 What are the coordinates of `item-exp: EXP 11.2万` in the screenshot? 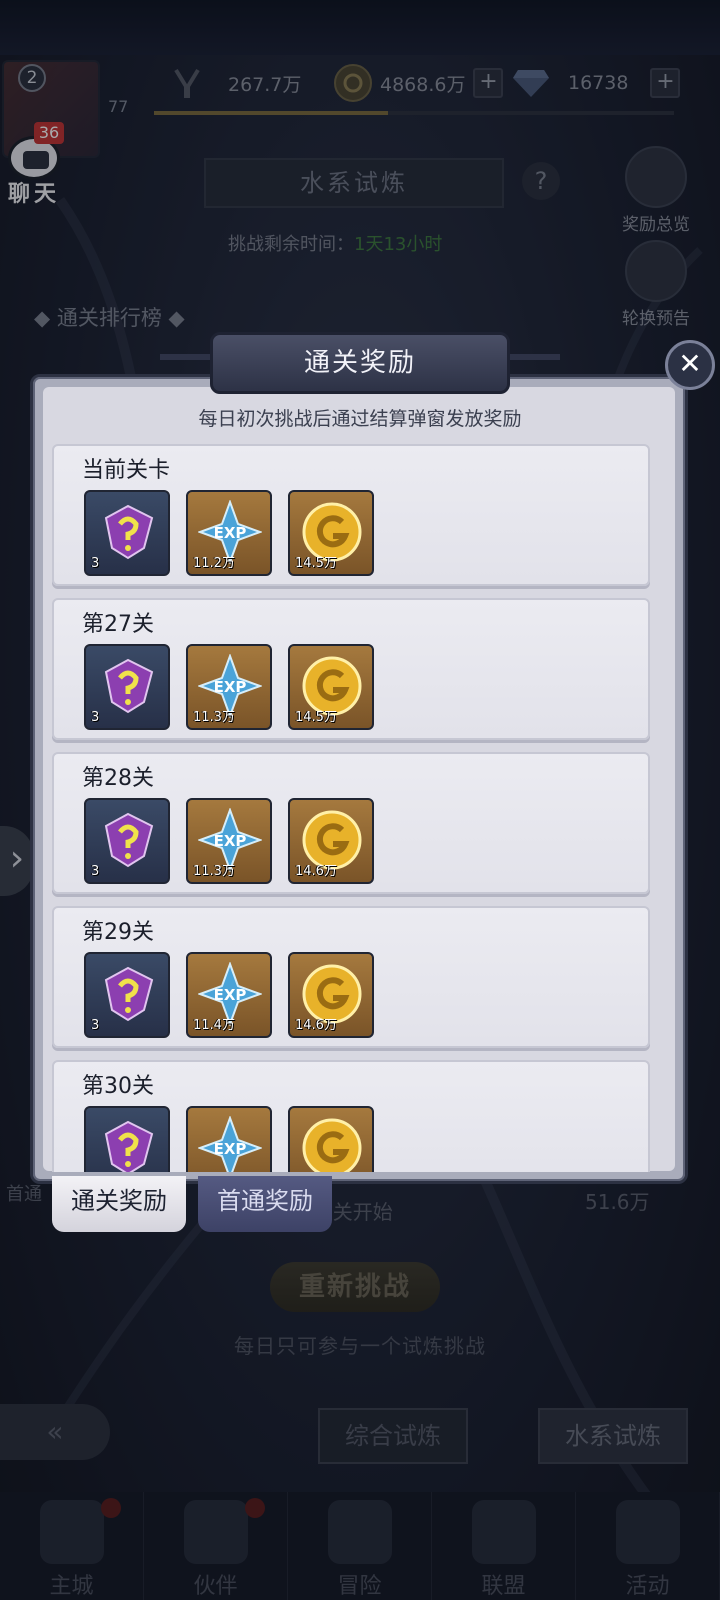 It's located at (229, 533).